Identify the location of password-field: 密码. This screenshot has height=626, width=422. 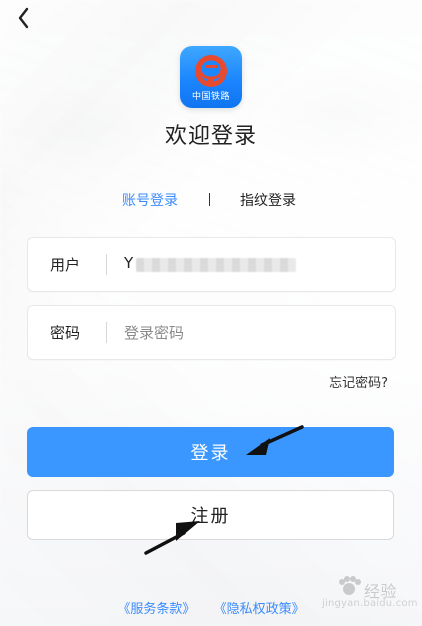
(211, 332).